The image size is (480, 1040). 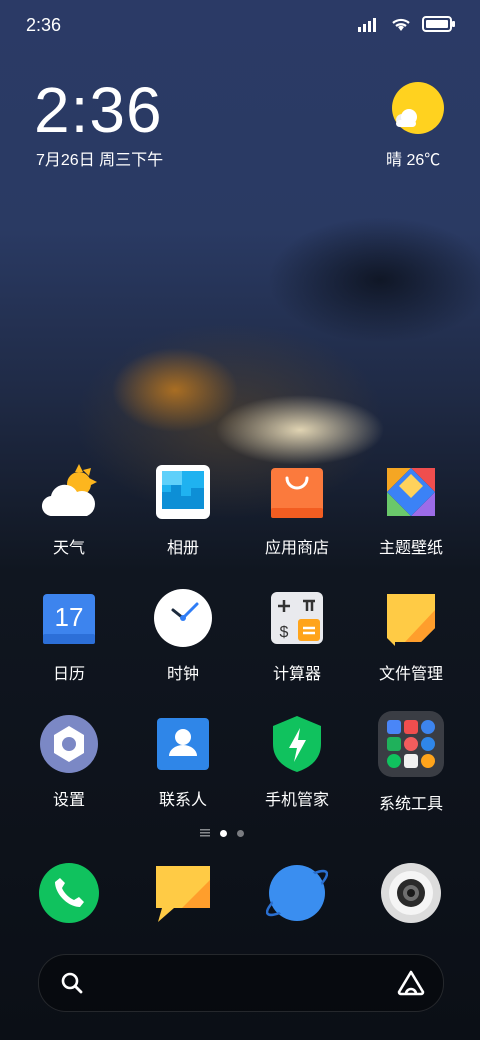 I want to click on signal-icon, so click(x=367, y=25).